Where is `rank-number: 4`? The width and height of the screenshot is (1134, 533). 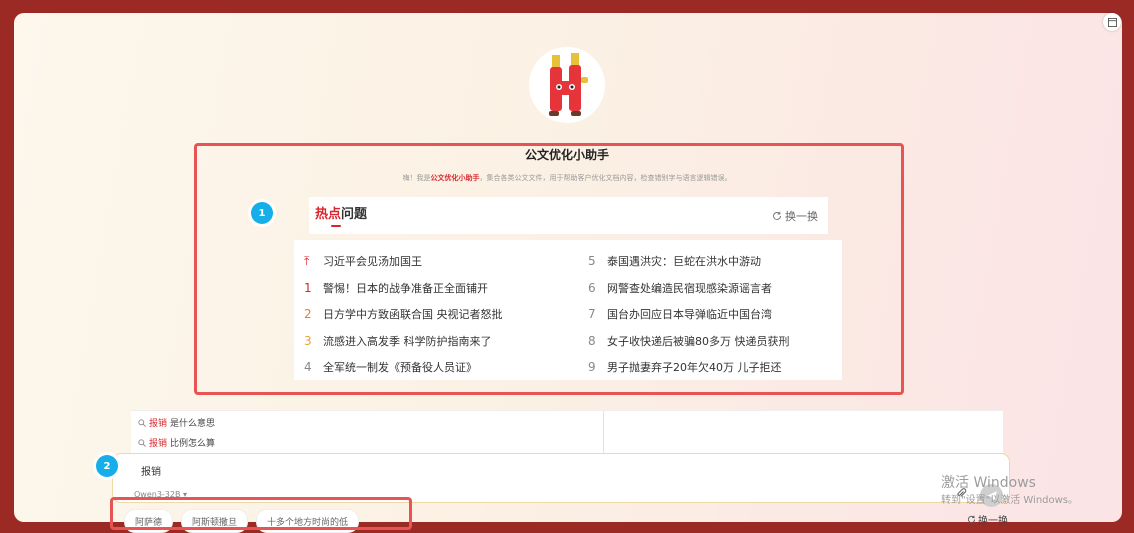
rank-number: 4 is located at coordinates (308, 367).